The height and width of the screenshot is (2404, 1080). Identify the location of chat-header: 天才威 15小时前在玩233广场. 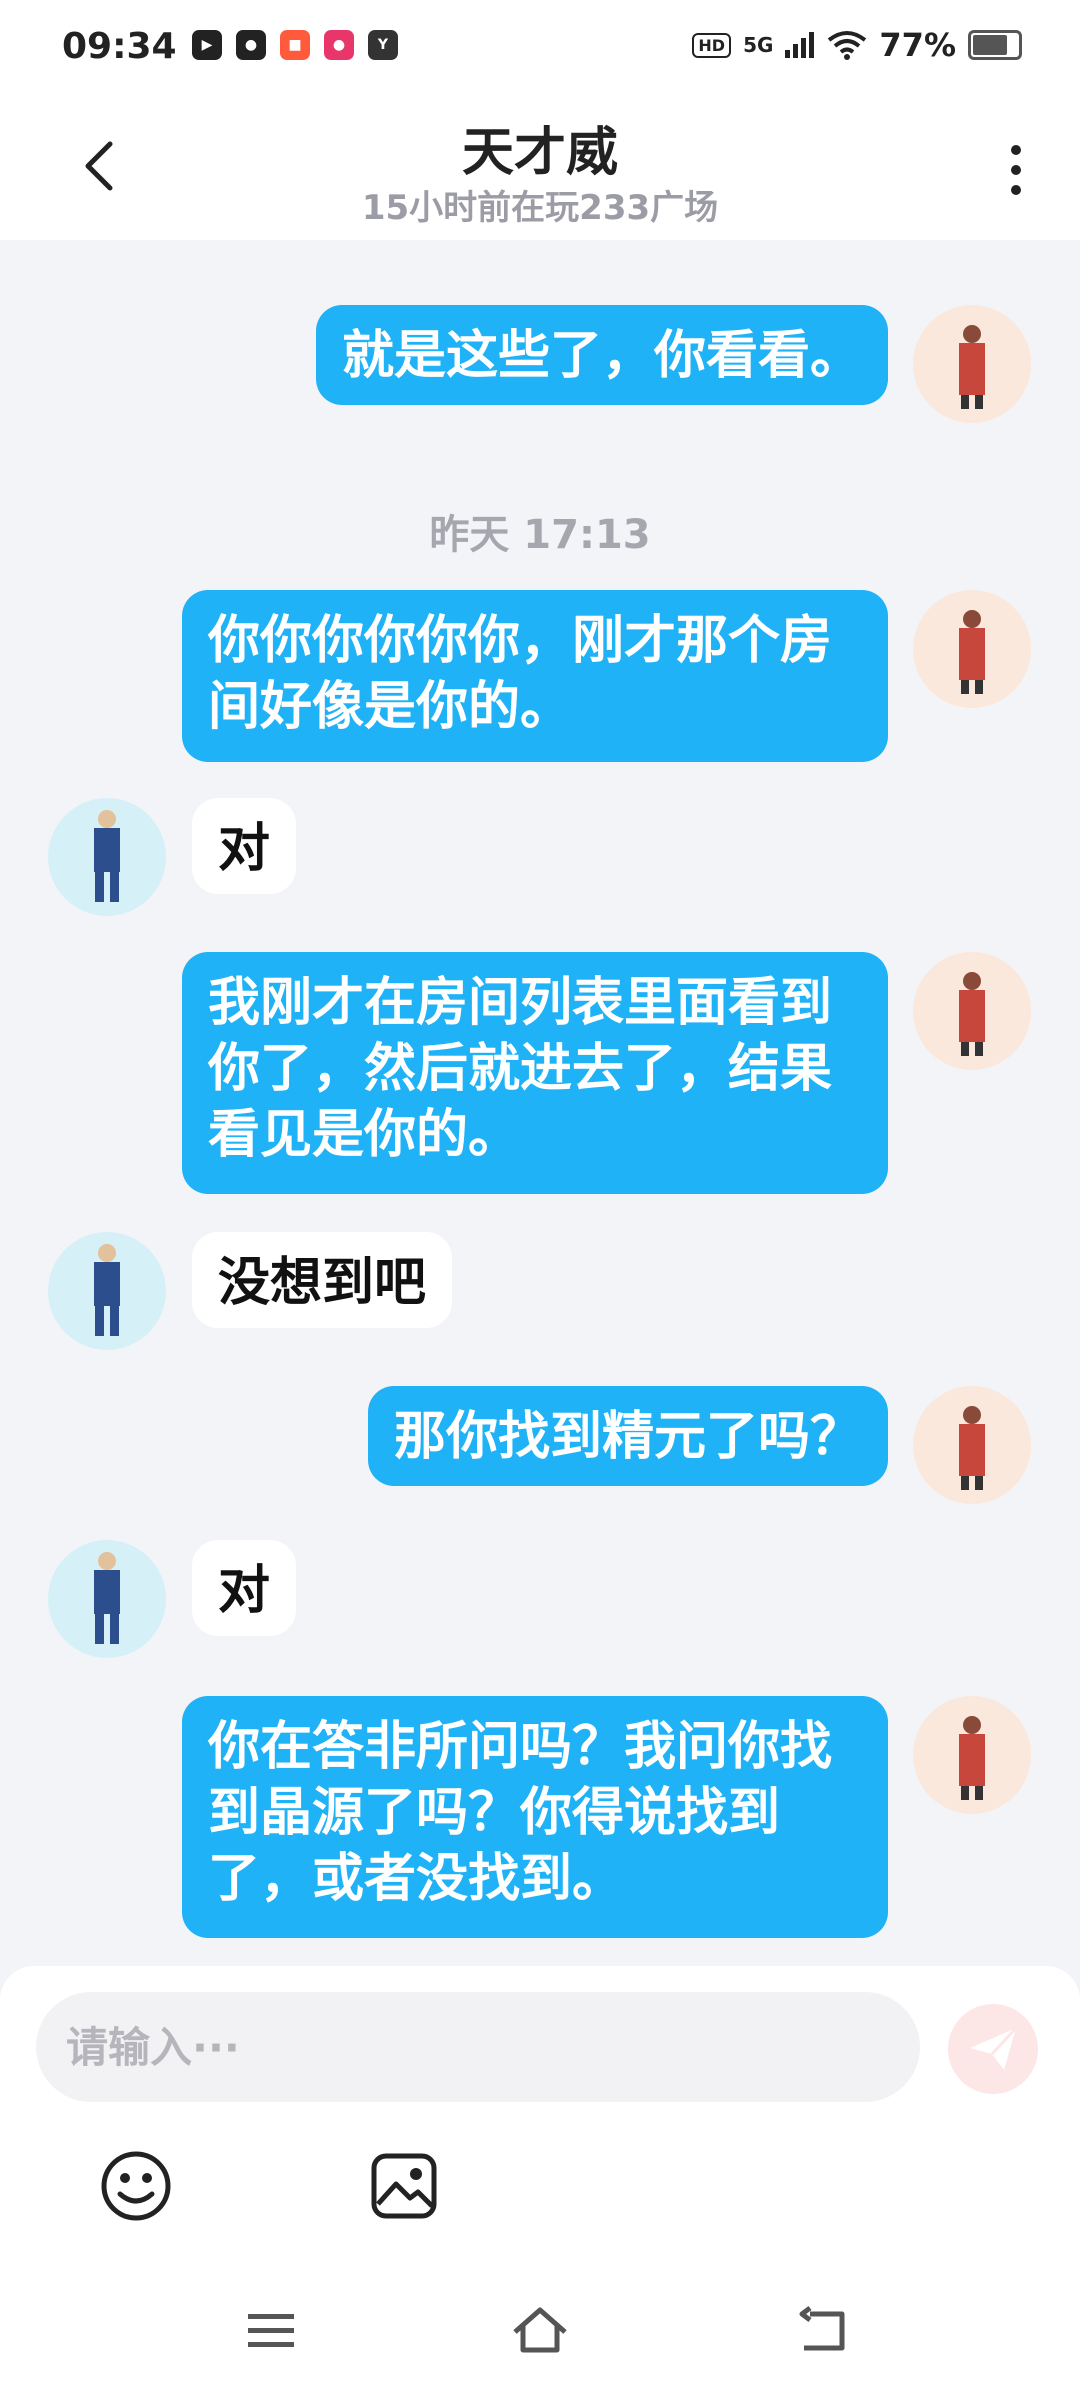
(540, 170).